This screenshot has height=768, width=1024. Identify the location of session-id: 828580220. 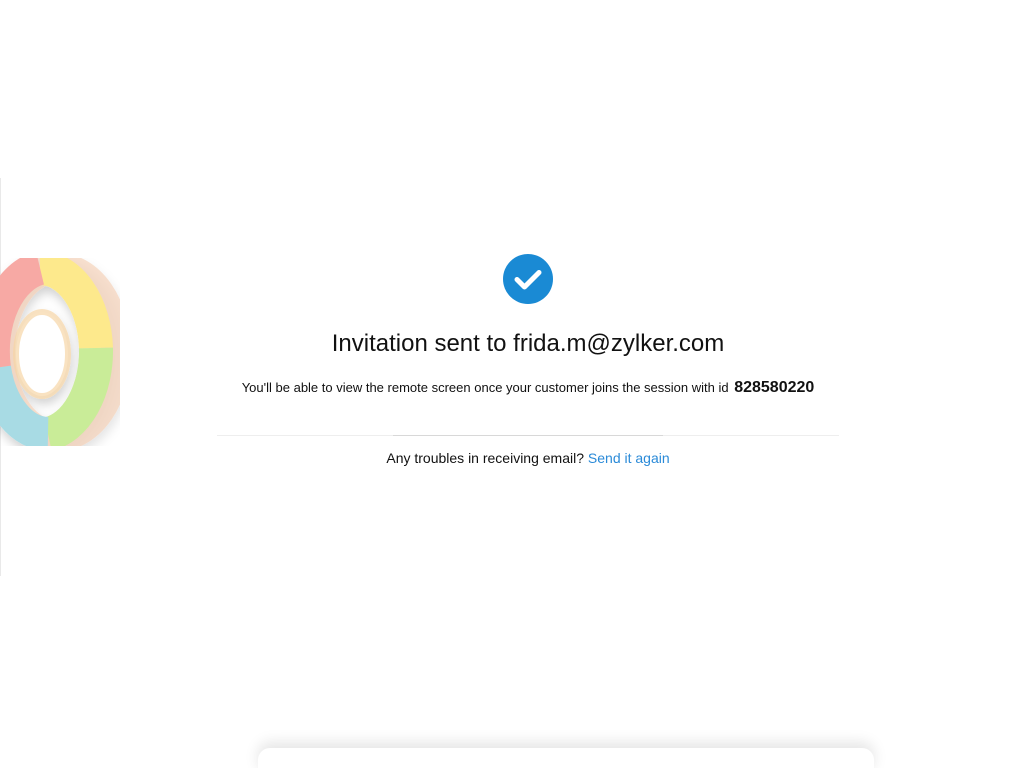
(774, 387).